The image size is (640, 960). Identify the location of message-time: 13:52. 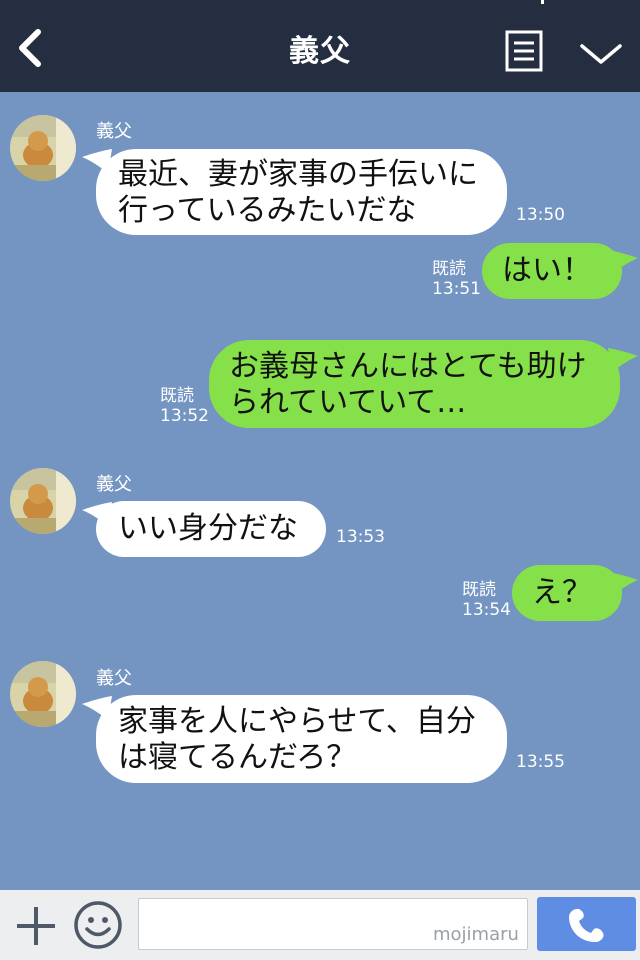
(184, 416).